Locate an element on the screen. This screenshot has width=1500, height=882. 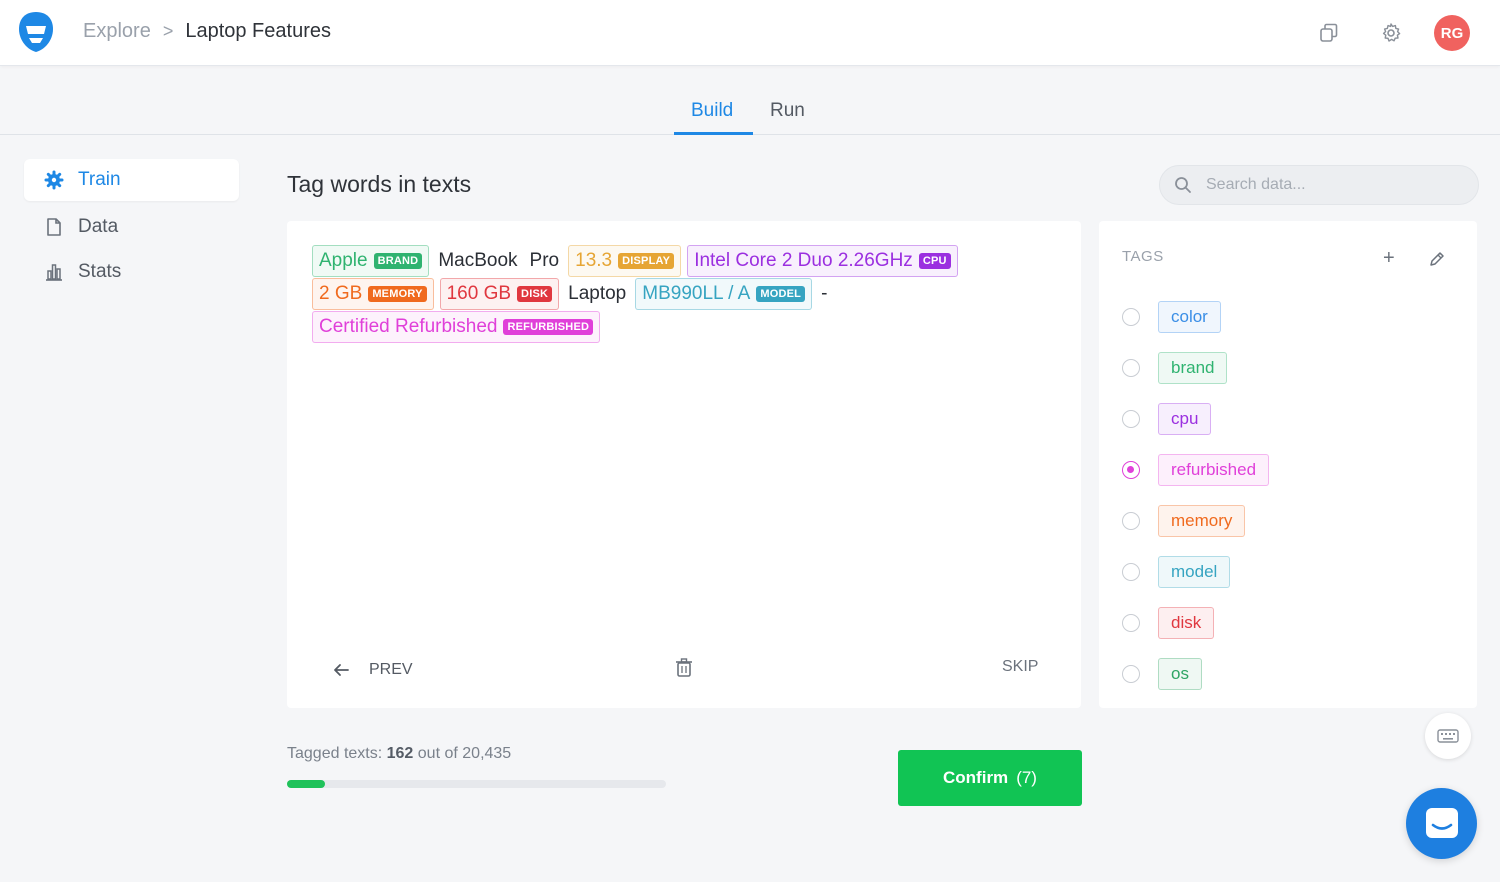
tag-row-model: model is located at coordinates (1176, 572).